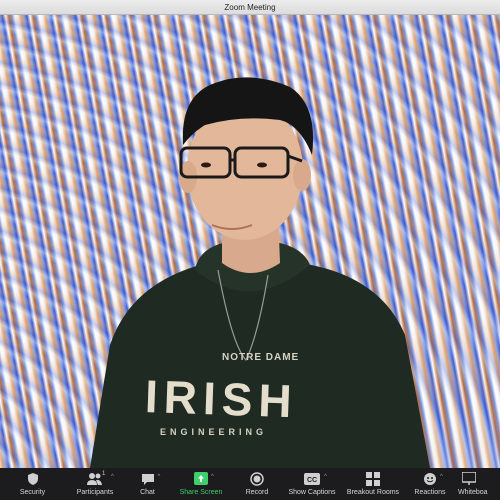  I want to click on chat-chevron-up-icon: ^, so click(159, 477).